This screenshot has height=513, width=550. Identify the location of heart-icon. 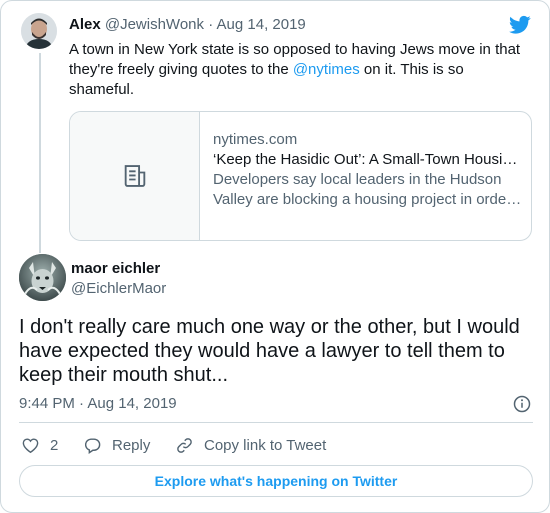
(30, 445).